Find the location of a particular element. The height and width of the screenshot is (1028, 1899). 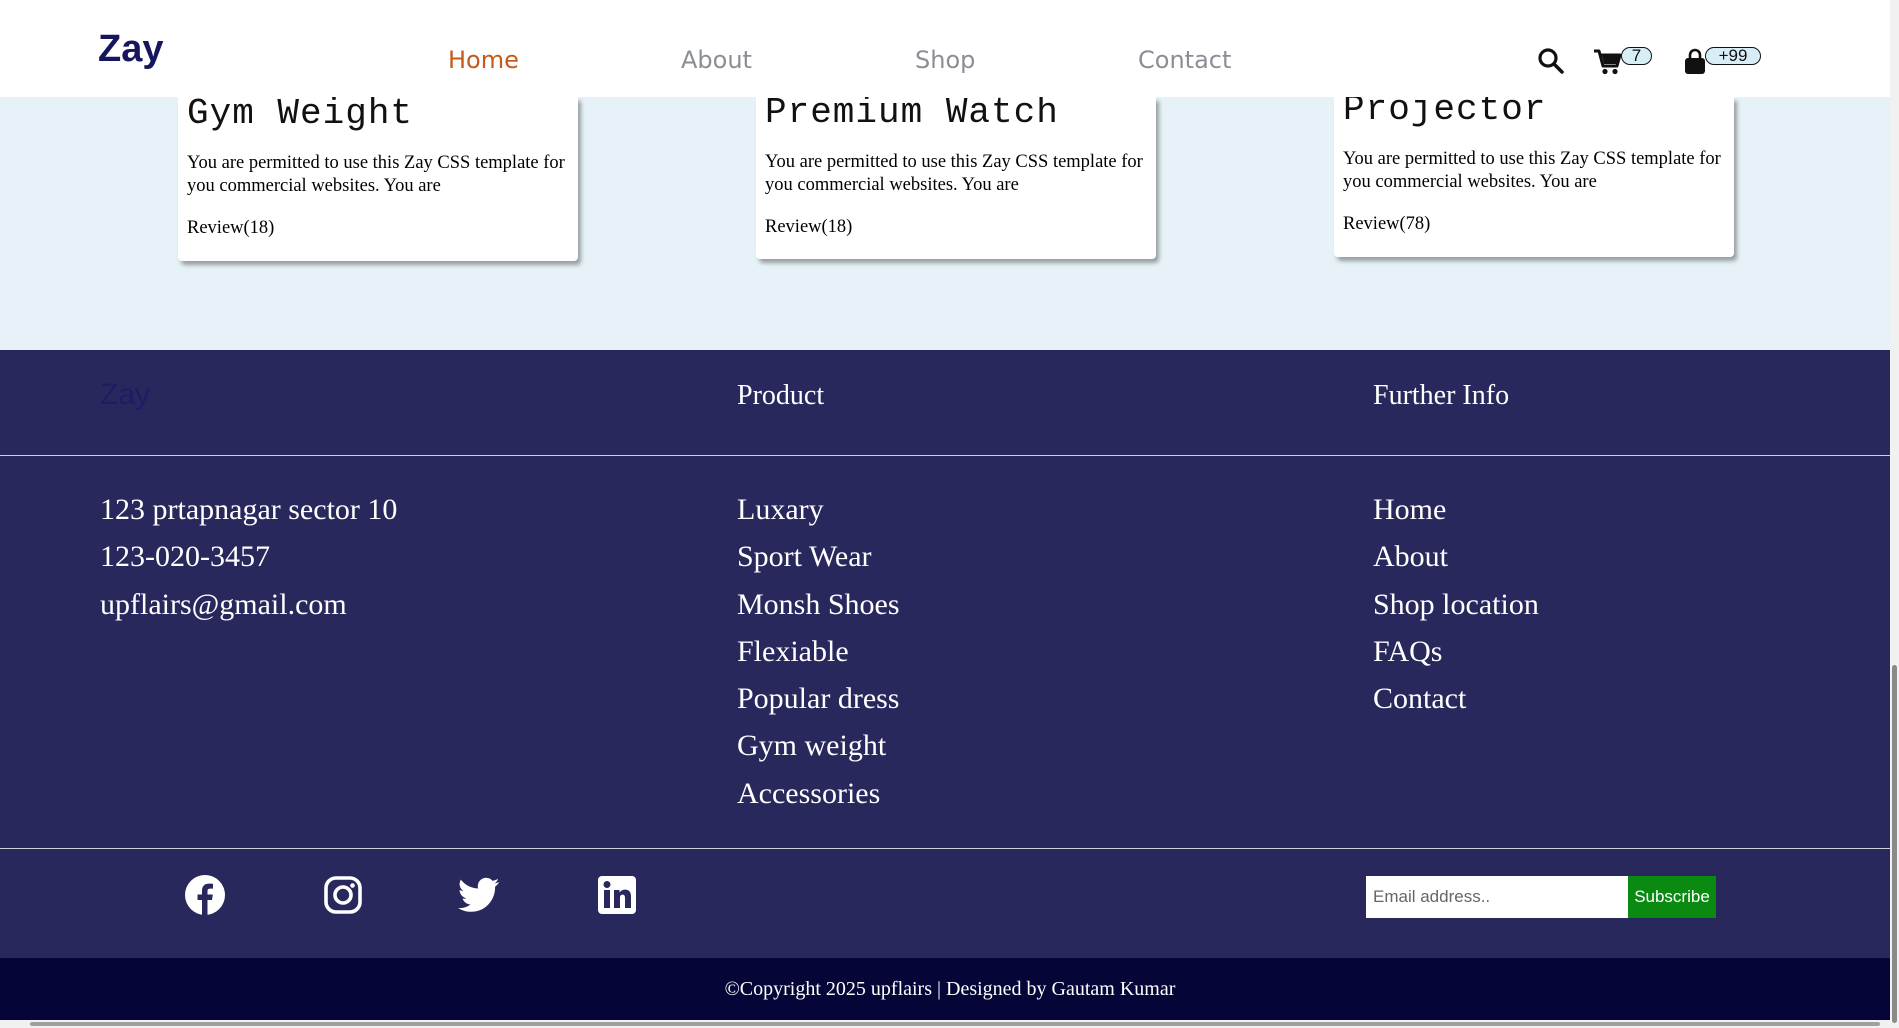

footer-product-heading: Product is located at coordinates (781, 395).